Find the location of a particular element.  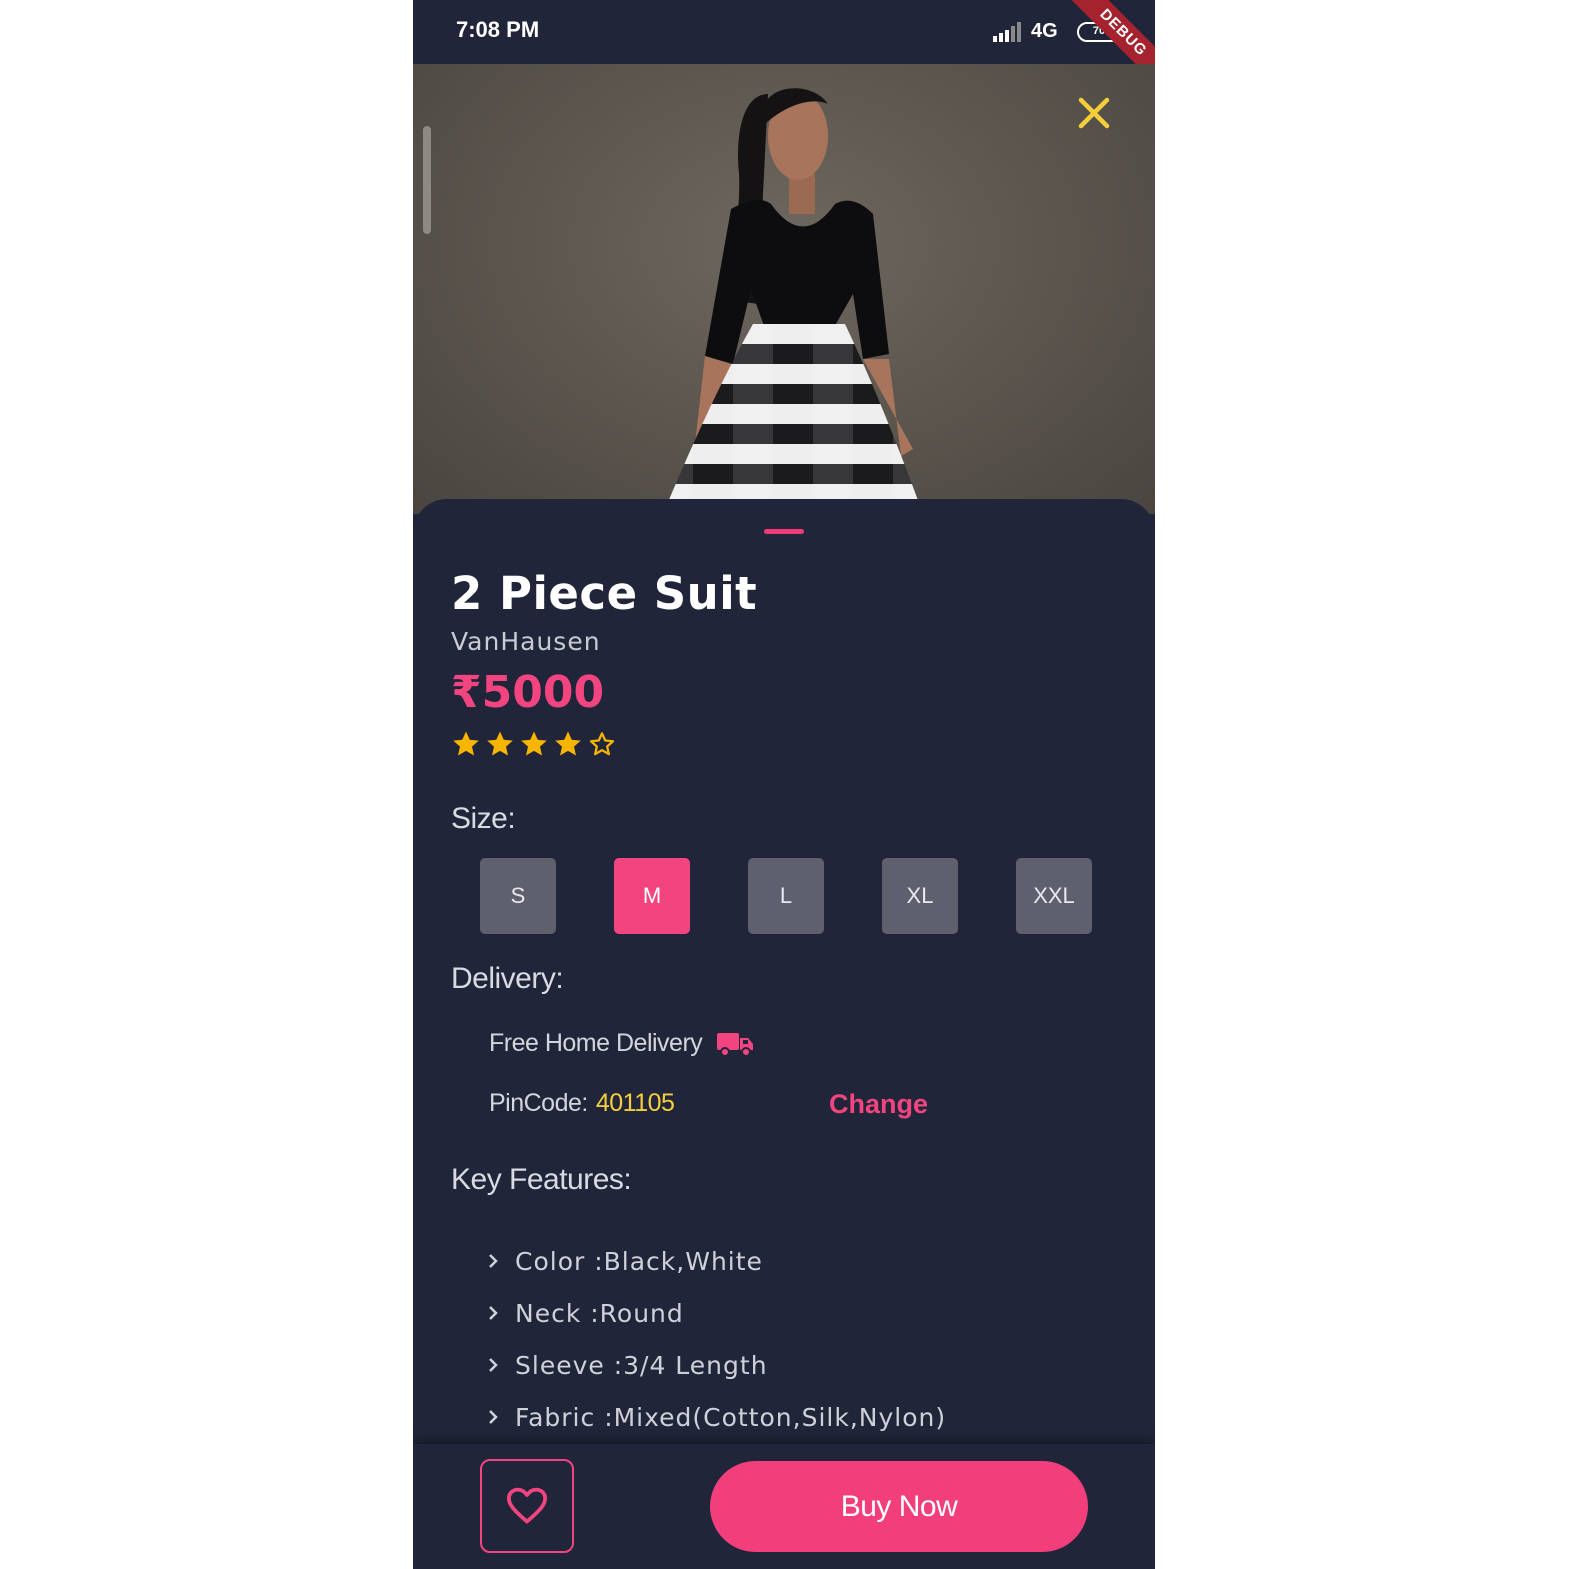

pincode-label: PinCode: is located at coordinates (538, 1103).